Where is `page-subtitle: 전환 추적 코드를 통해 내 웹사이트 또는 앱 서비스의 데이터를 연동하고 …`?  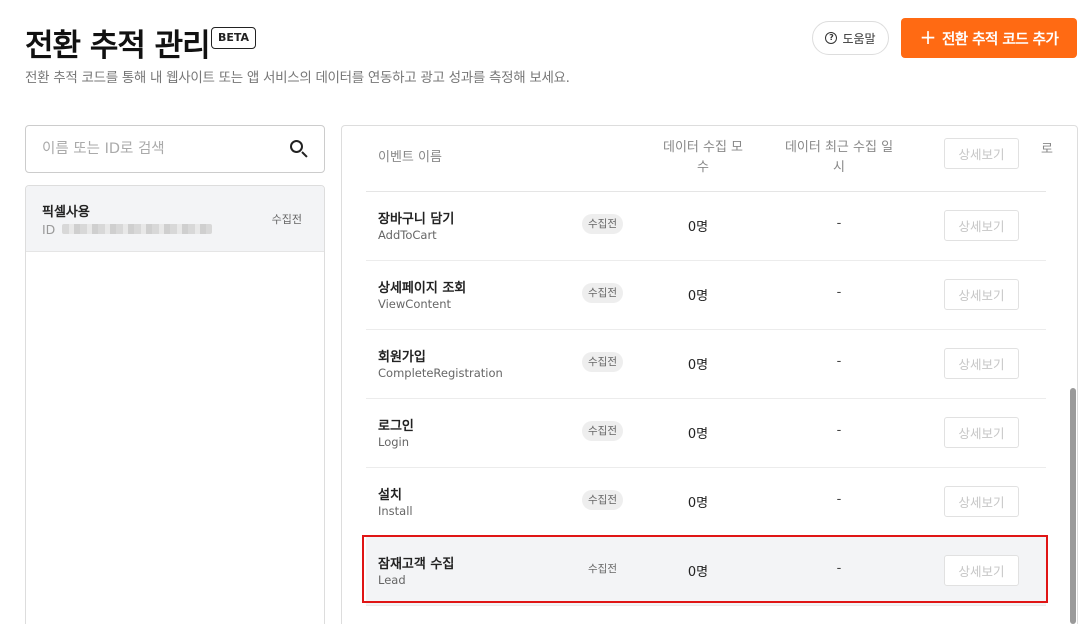 page-subtitle: 전환 추적 코드를 통해 내 웹사이트 또는 앱 서비스의 데이터를 연동하고 … is located at coordinates (297, 78).